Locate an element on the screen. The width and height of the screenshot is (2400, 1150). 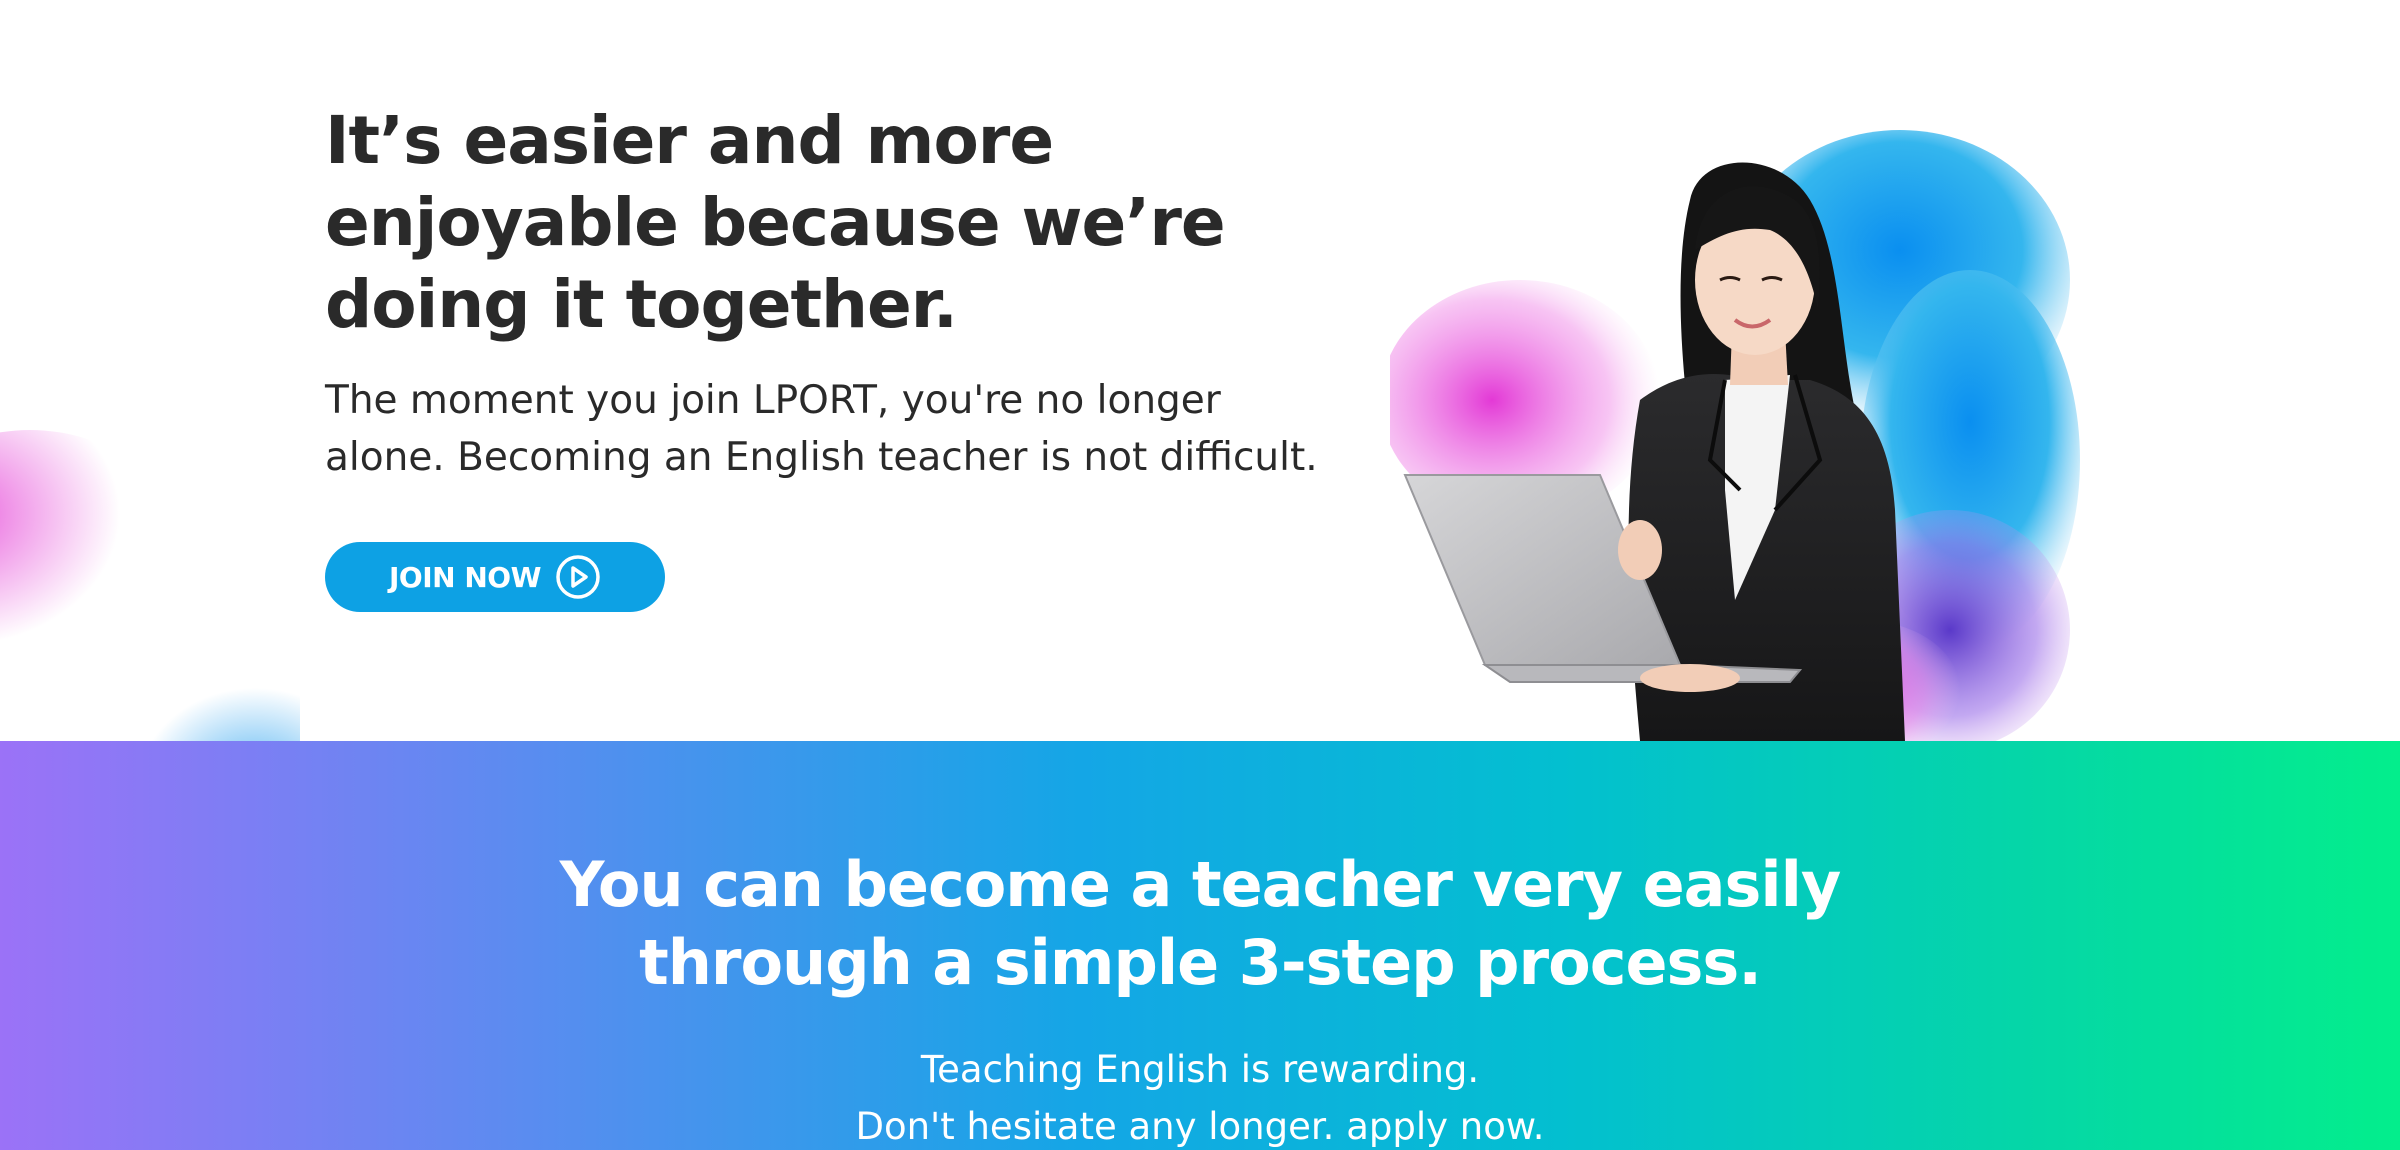
hero-title-line: doing it together. is located at coordinates (641, 304).